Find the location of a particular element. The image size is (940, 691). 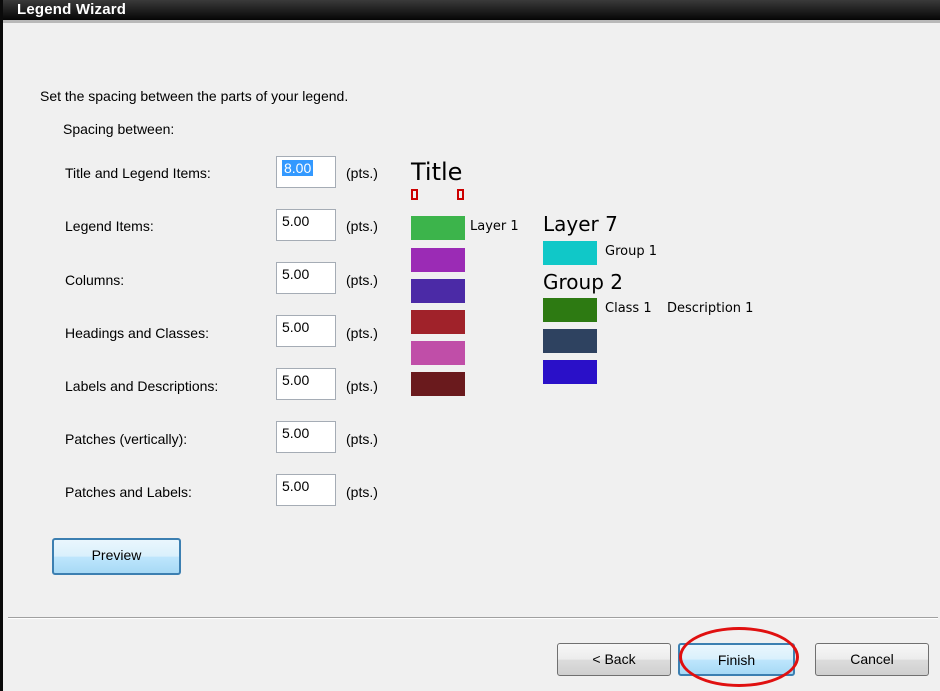

patches-labels-label: Patches and Labels: is located at coordinates (128, 492).